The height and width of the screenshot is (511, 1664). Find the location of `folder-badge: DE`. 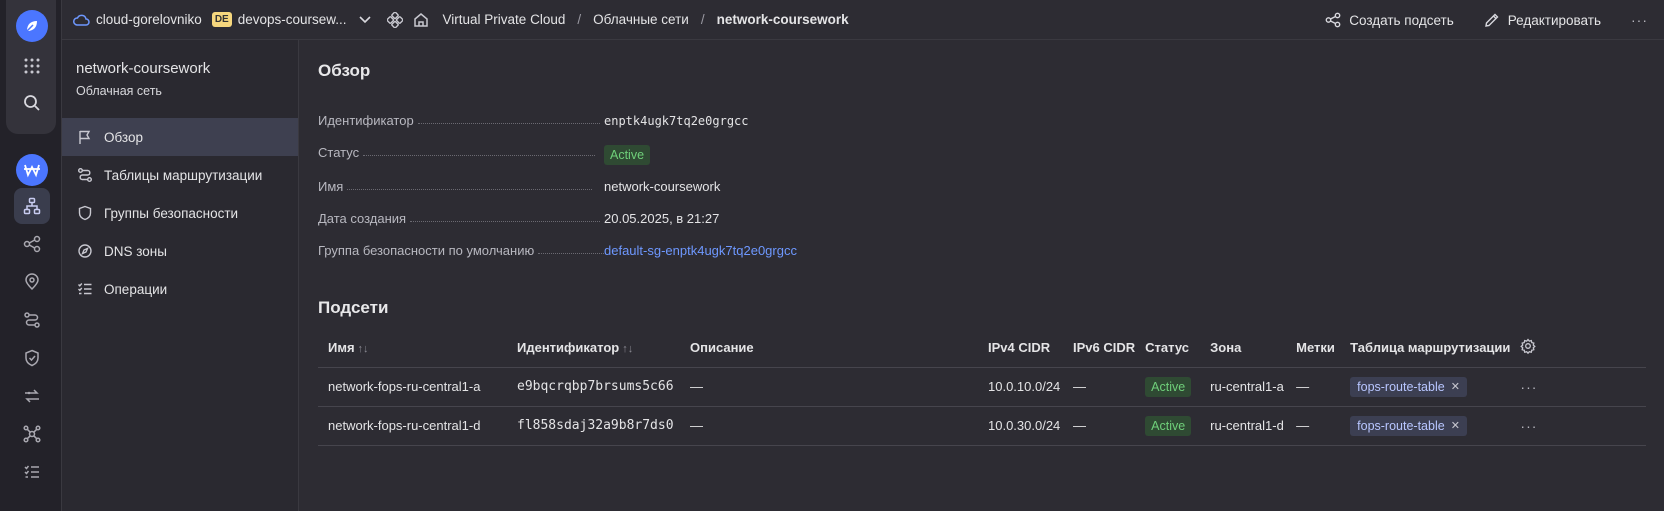

folder-badge: DE is located at coordinates (221, 19).